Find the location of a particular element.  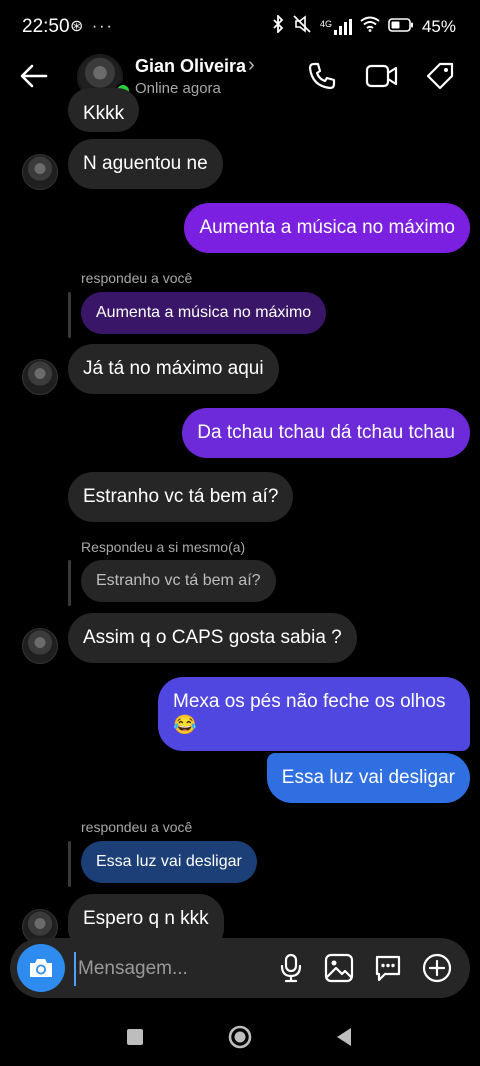

gallery-button is located at coordinates (339, 968).